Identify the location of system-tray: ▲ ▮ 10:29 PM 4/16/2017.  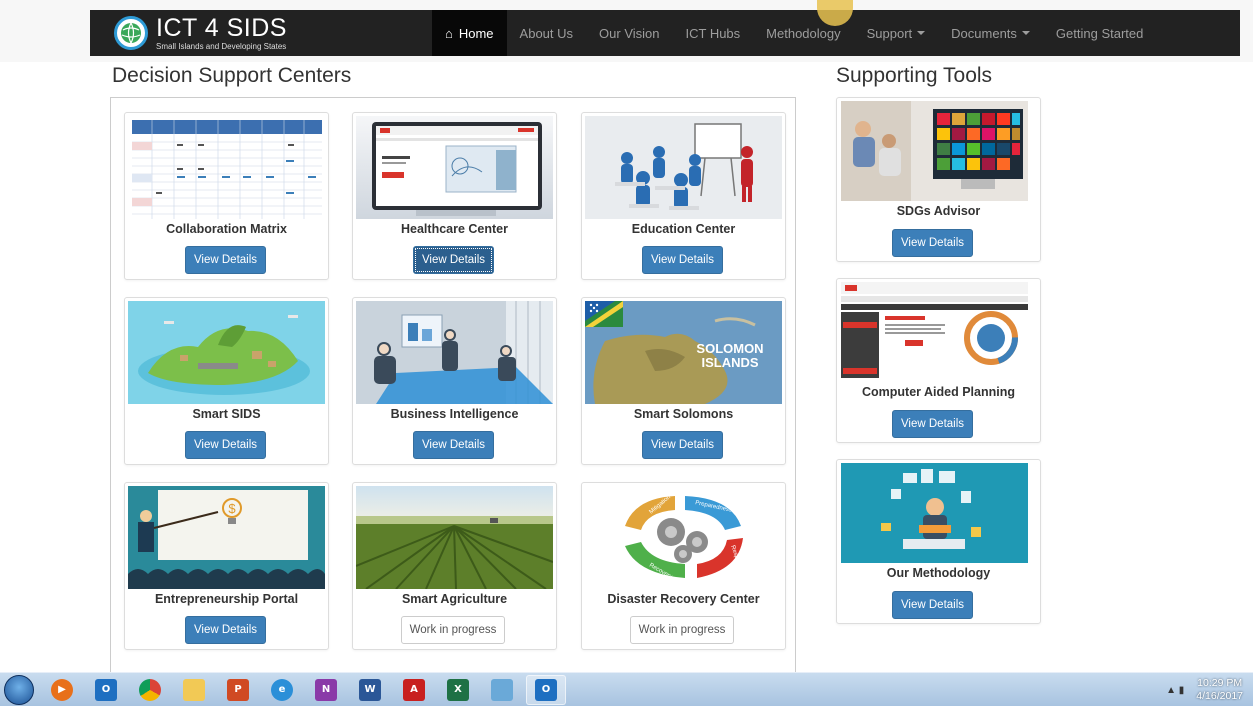
(1204, 689).